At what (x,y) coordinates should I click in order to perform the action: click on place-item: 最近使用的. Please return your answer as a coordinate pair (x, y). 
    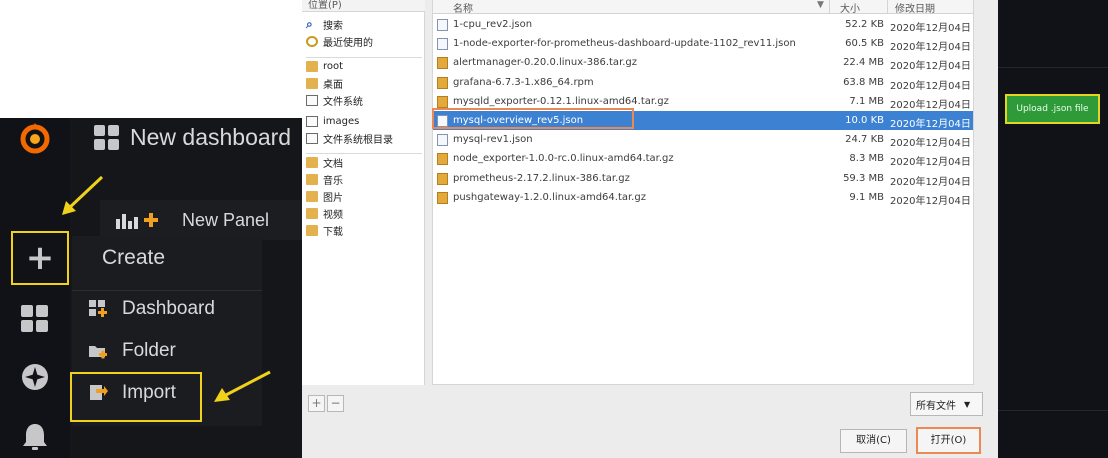
    Looking at the image, I should click on (339, 41).